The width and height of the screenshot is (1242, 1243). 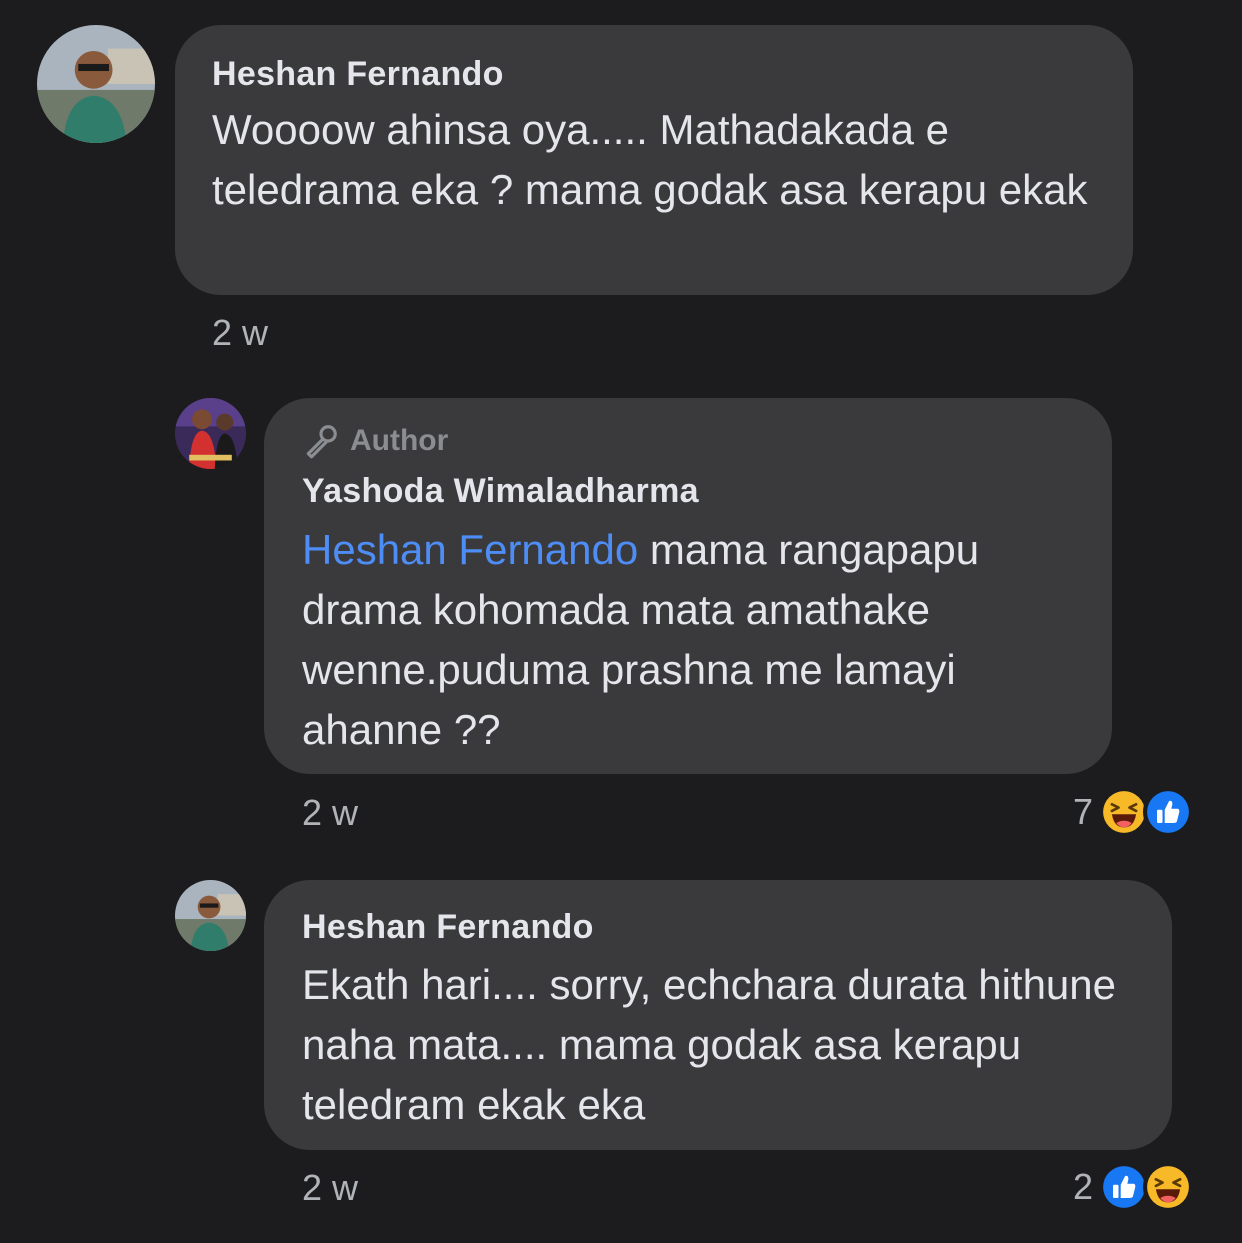 I want to click on author-badge: Author, so click(x=375, y=441).